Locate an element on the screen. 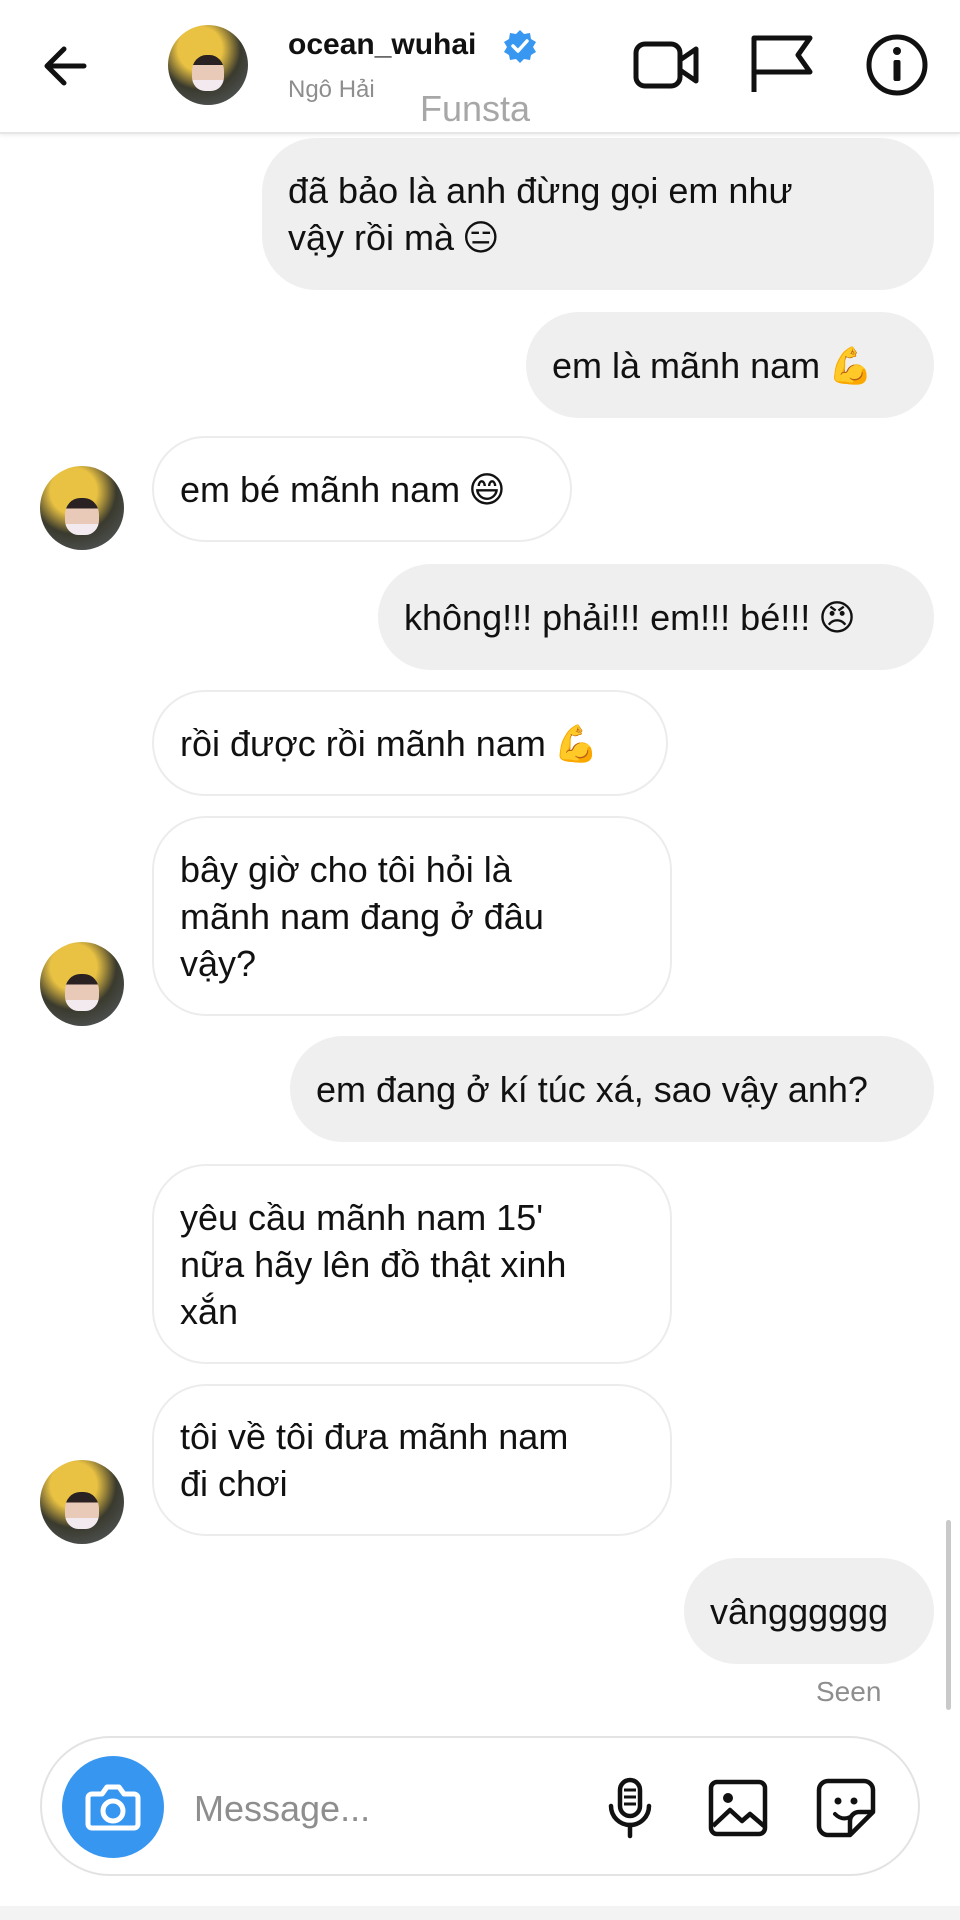  contact-username: ocean_wuhai is located at coordinates (382, 45).